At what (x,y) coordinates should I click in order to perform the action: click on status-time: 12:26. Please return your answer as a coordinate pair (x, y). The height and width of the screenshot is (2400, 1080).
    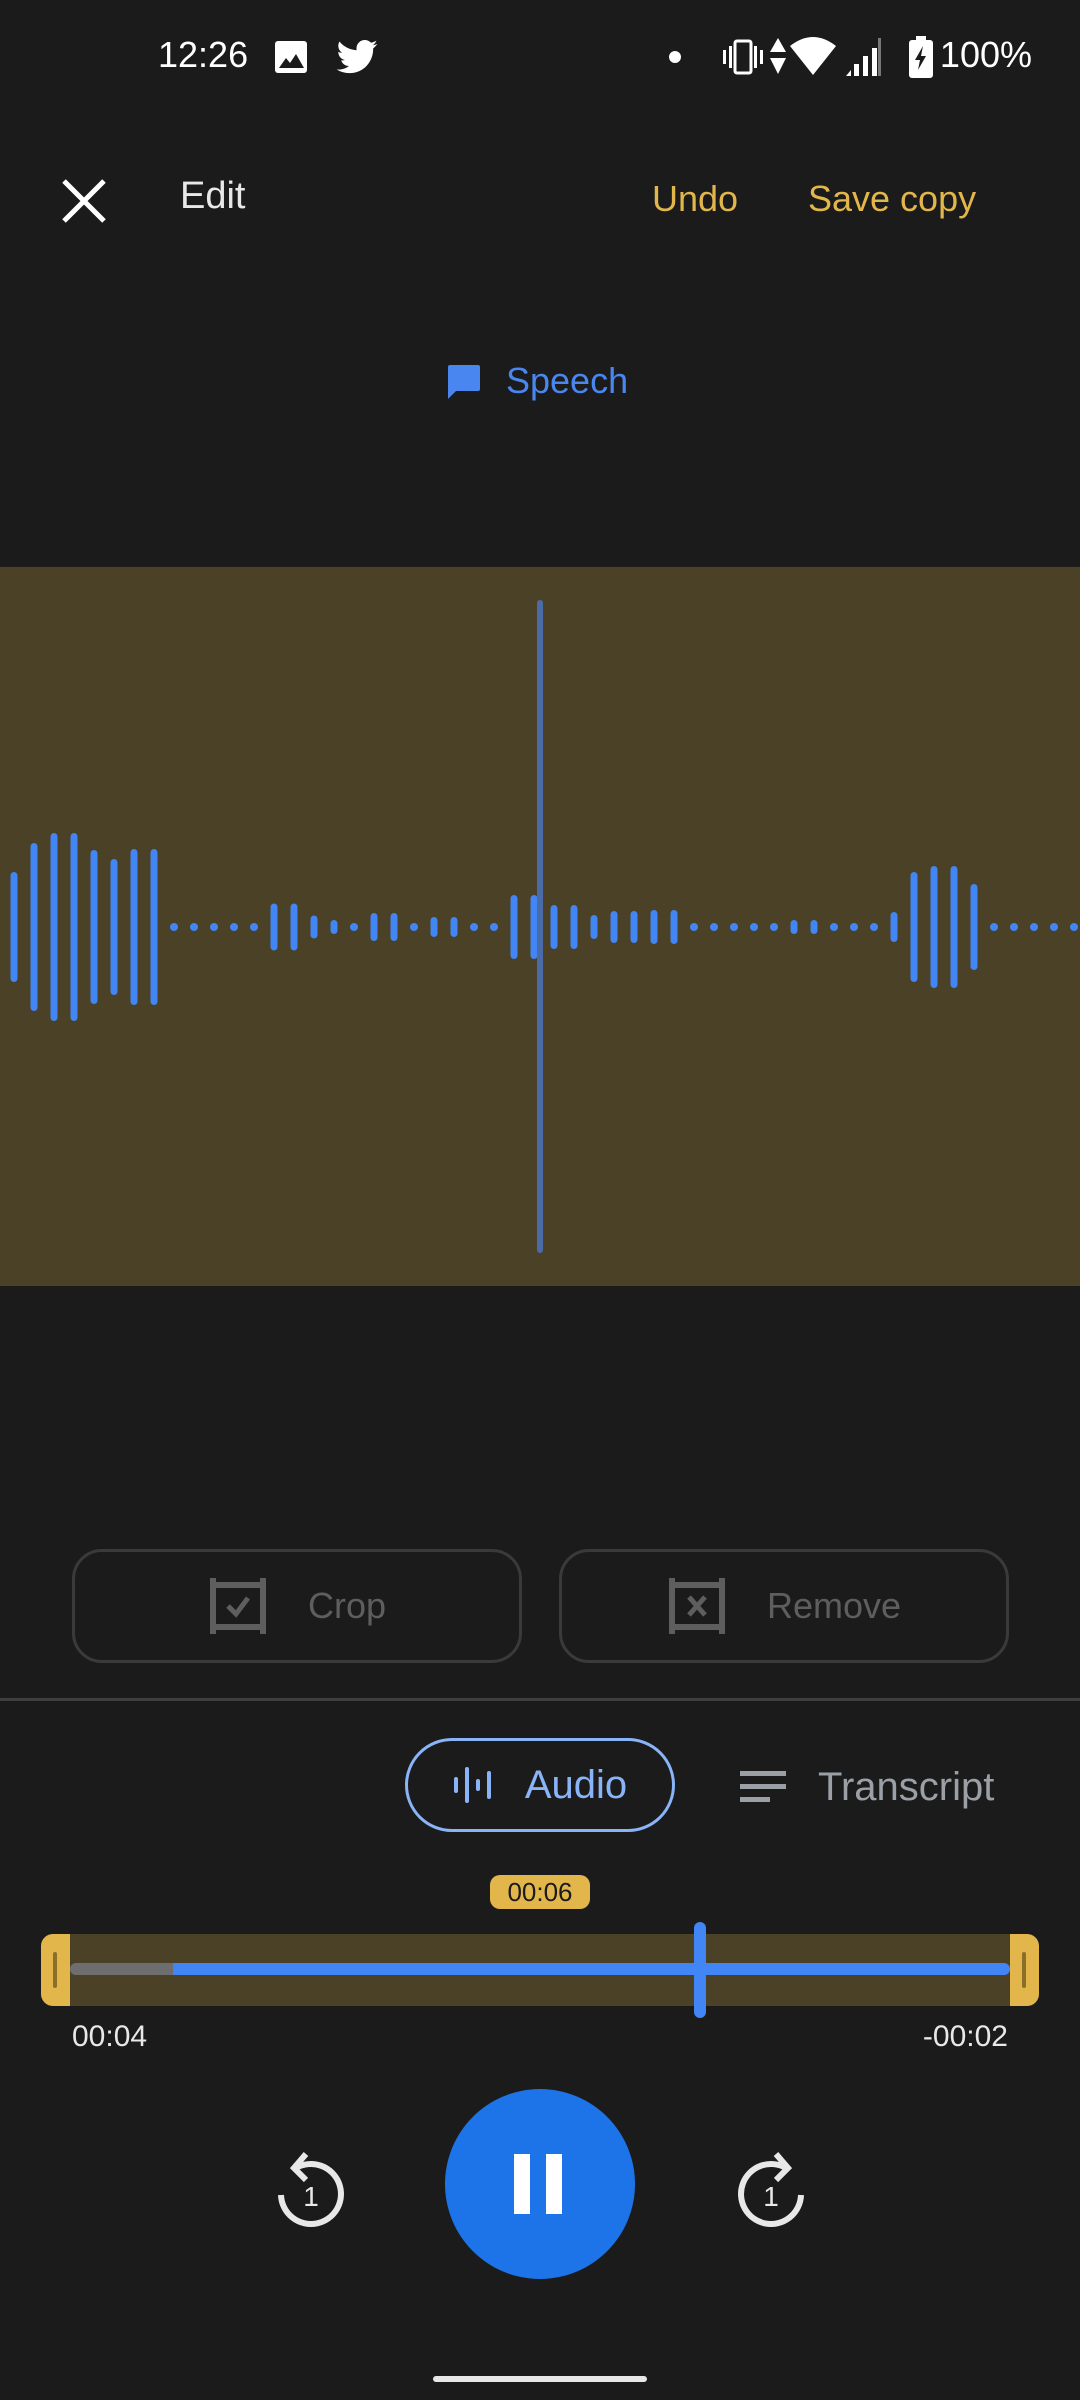
    Looking at the image, I should click on (203, 54).